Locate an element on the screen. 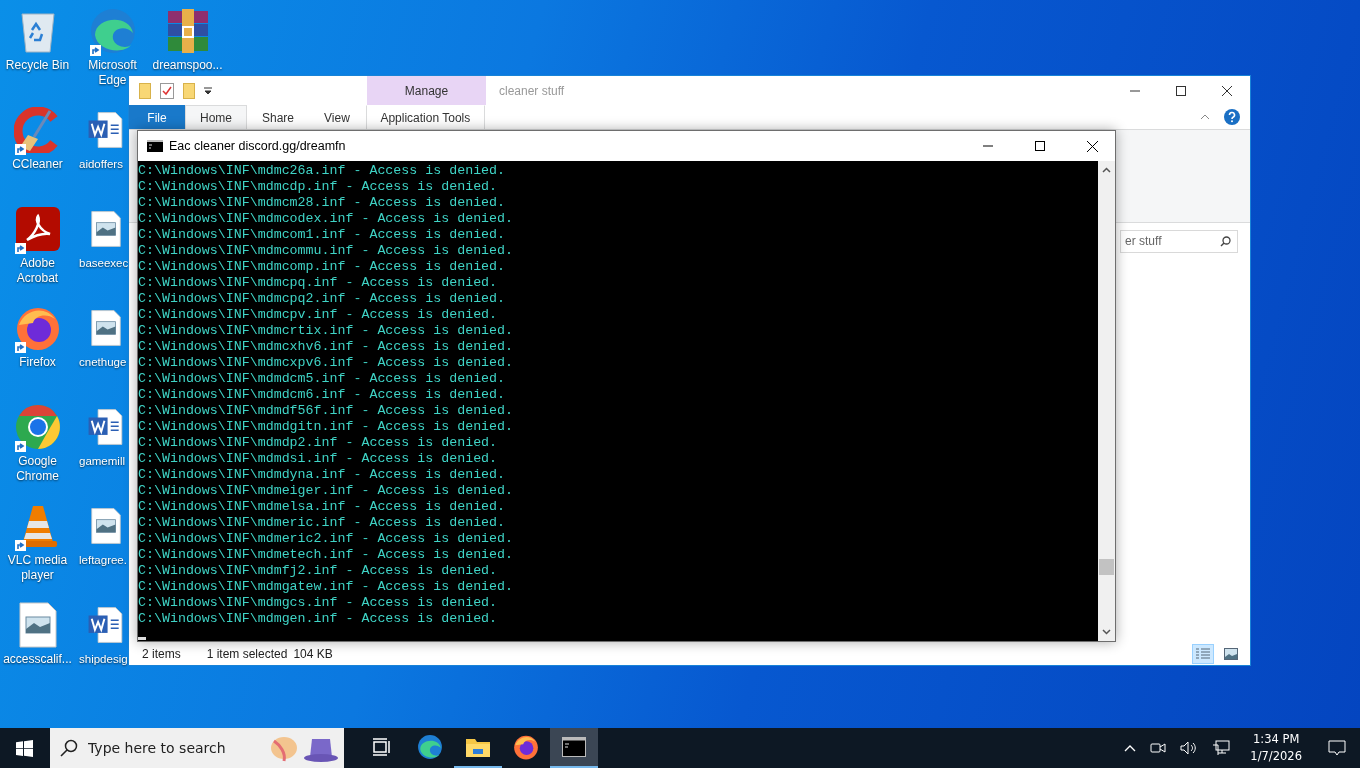 The image size is (1360, 768). desktop-shortcut: aidoffers is located at coordinates (101, 152).